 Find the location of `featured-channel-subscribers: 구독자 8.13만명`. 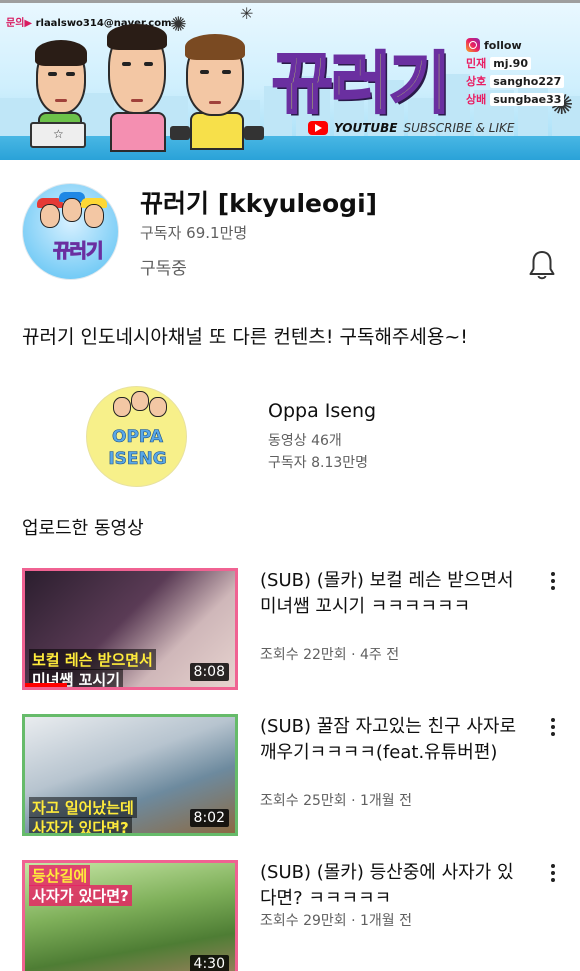

featured-channel-subscribers: 구독자 8.13만명 is located at coordinates (318, 463).